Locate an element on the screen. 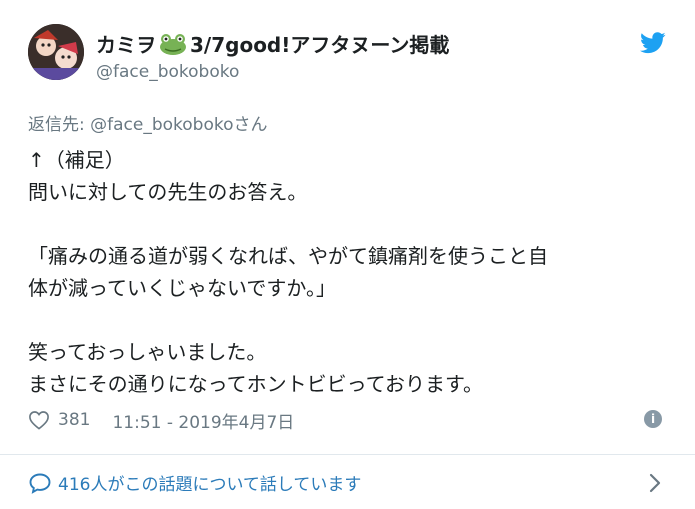 The height and width of the screenshot is (509, 695). twitter-bird-icon is located at coordinates (653, 43).